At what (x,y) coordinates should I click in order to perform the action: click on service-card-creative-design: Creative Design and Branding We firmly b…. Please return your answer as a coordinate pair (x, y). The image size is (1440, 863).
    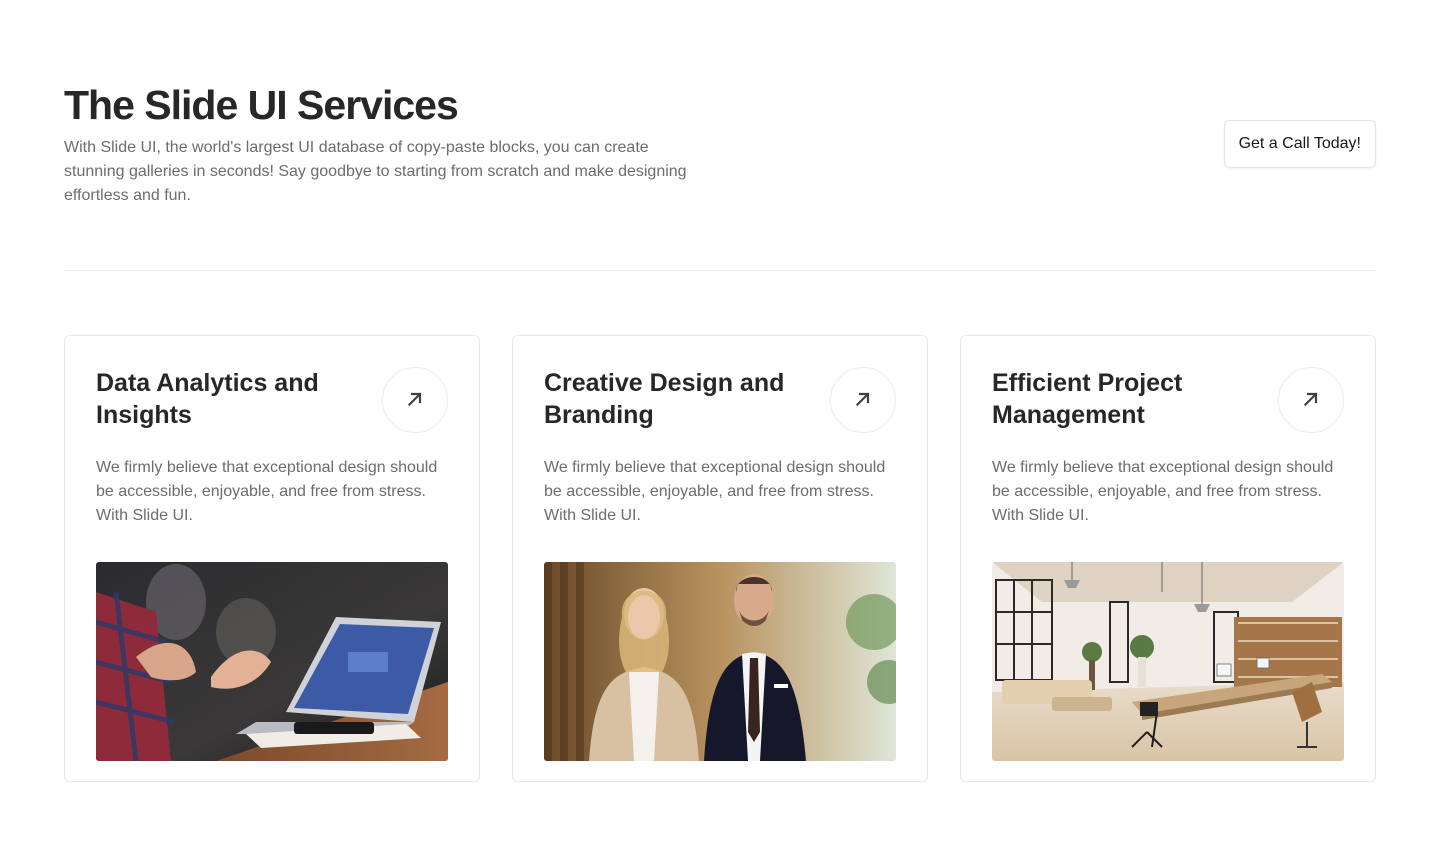
    Looking at the image, I should click on (720, 558).